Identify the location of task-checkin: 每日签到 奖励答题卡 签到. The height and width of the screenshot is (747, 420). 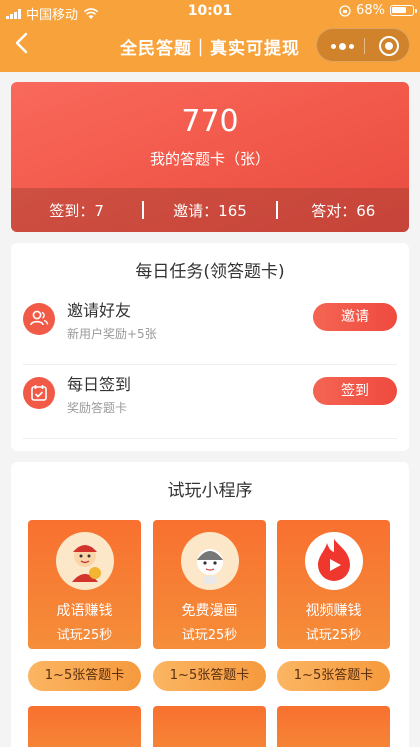
(210, 402).